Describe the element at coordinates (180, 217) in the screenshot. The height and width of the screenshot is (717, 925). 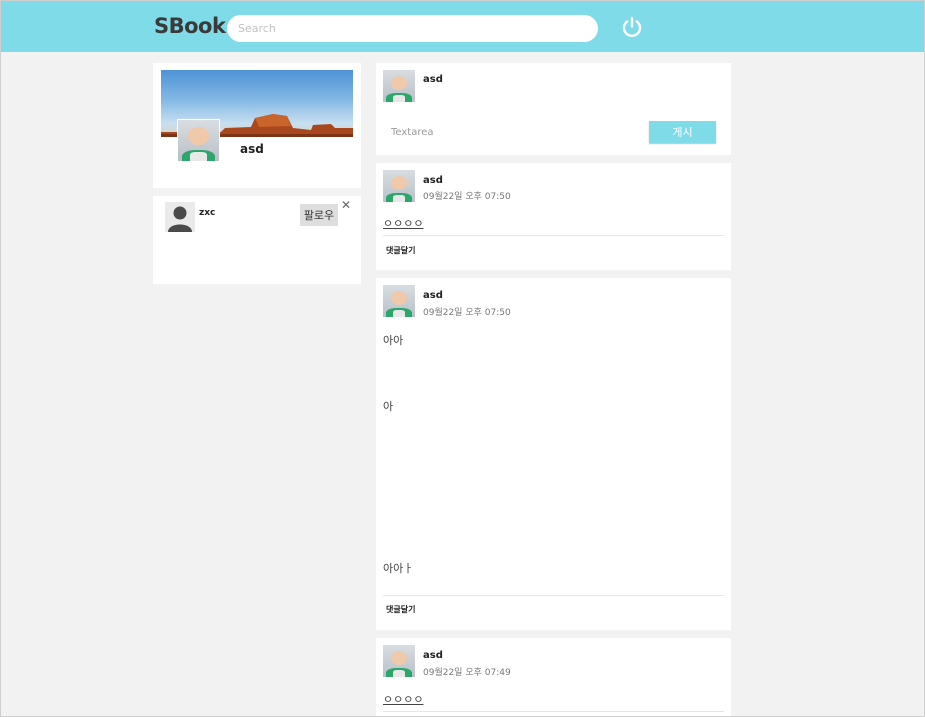
I see `user-icon` at that location.